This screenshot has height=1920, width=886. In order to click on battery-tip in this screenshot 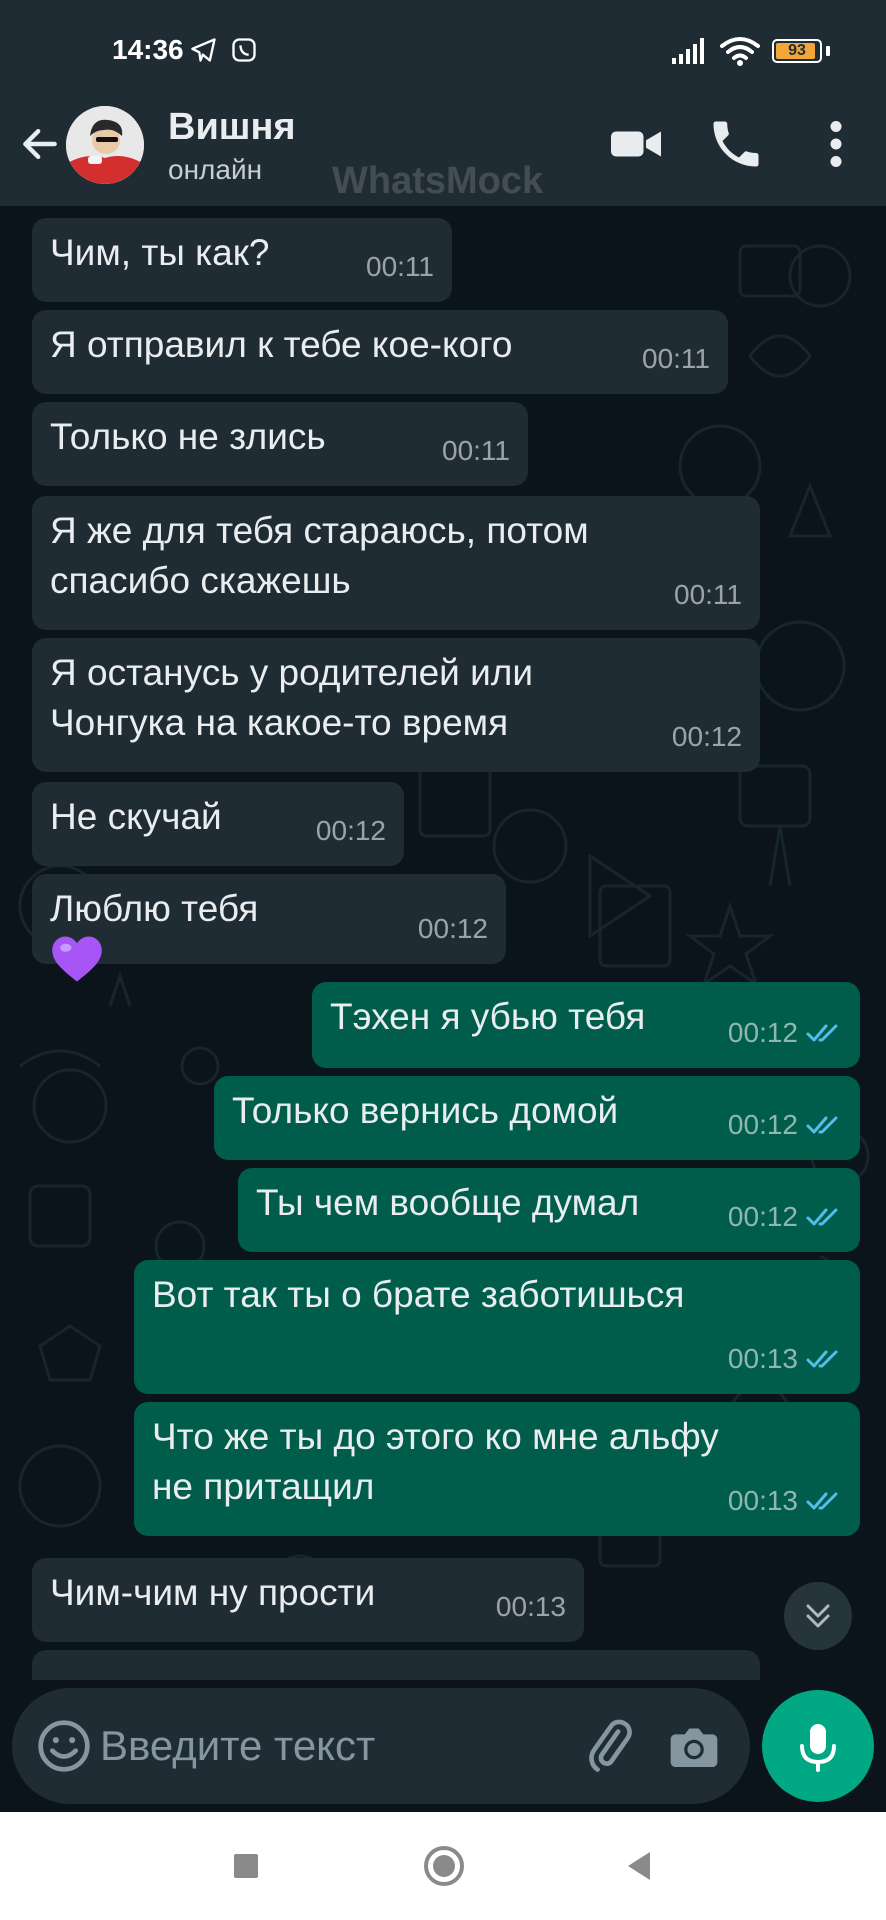, I will do `click(828, 51)`.